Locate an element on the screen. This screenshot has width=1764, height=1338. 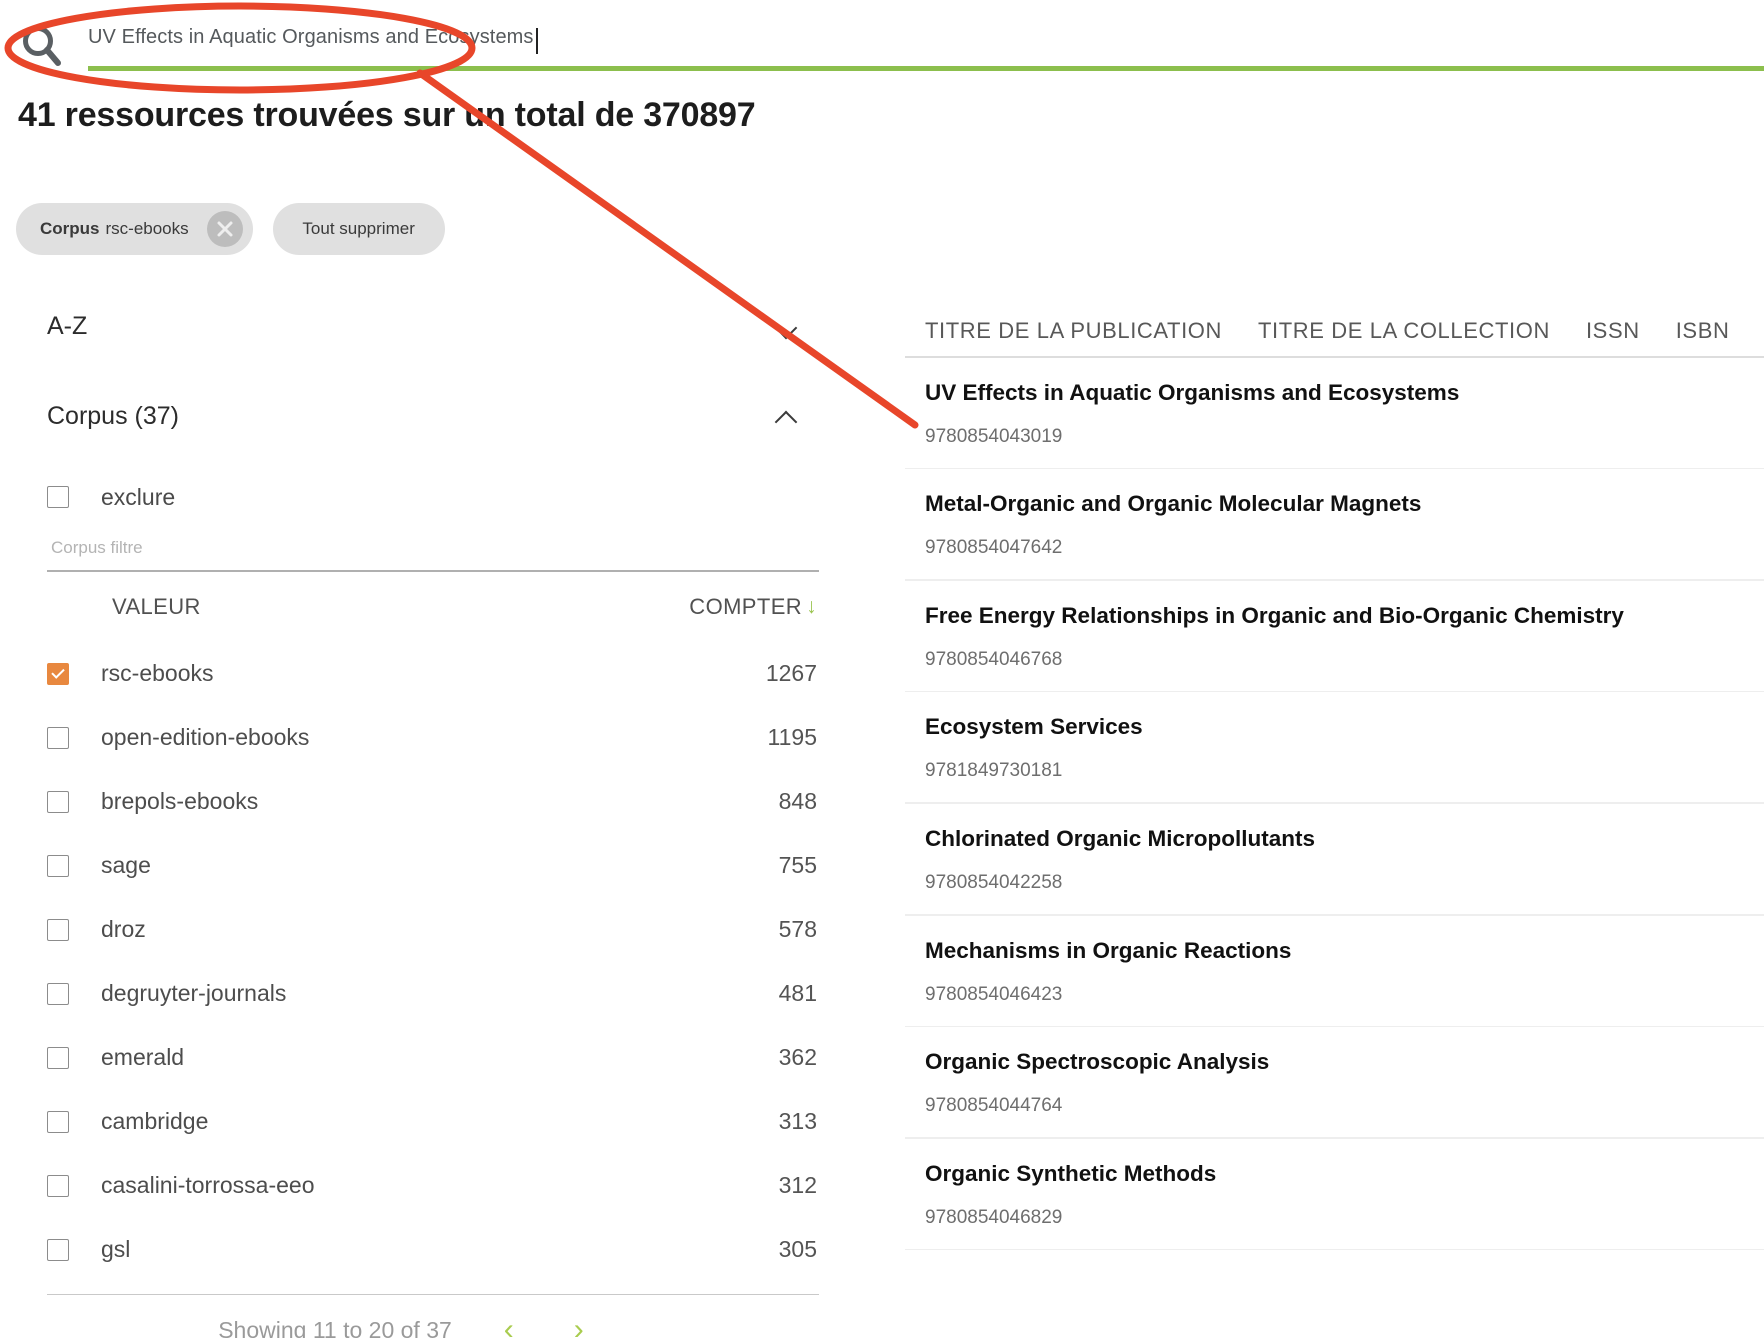
result-title: Organic Spectroscopic Analysis is located at coordinates (1334, 1062).